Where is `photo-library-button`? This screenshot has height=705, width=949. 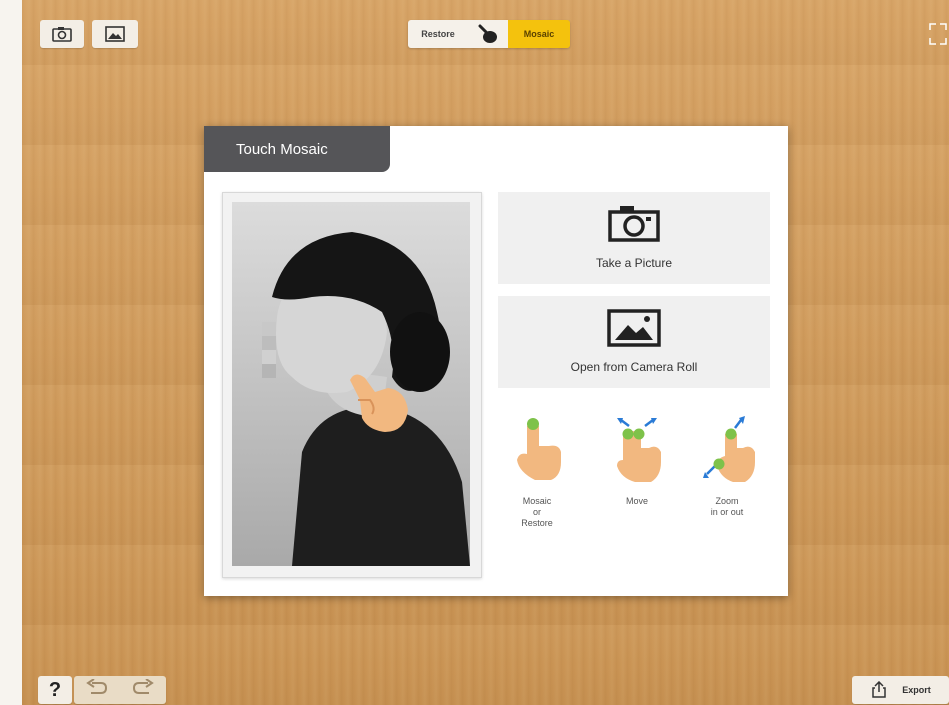
photo-library-button is located at coordinates (115, 34).